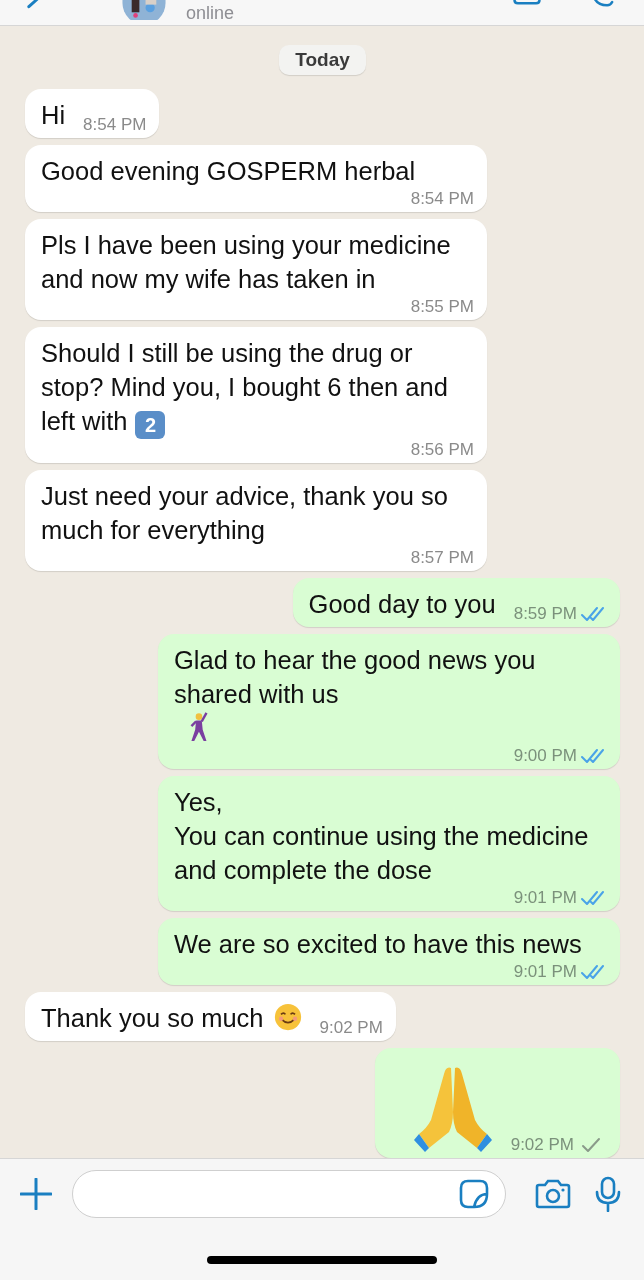 This screenshot has height=1280, width=644. What do you see at coordinates (246, 262) in the screenshot?
I see `message-text: Pls I have been using your medicine and now my wife has taken in` at bounding box center [246, 262].